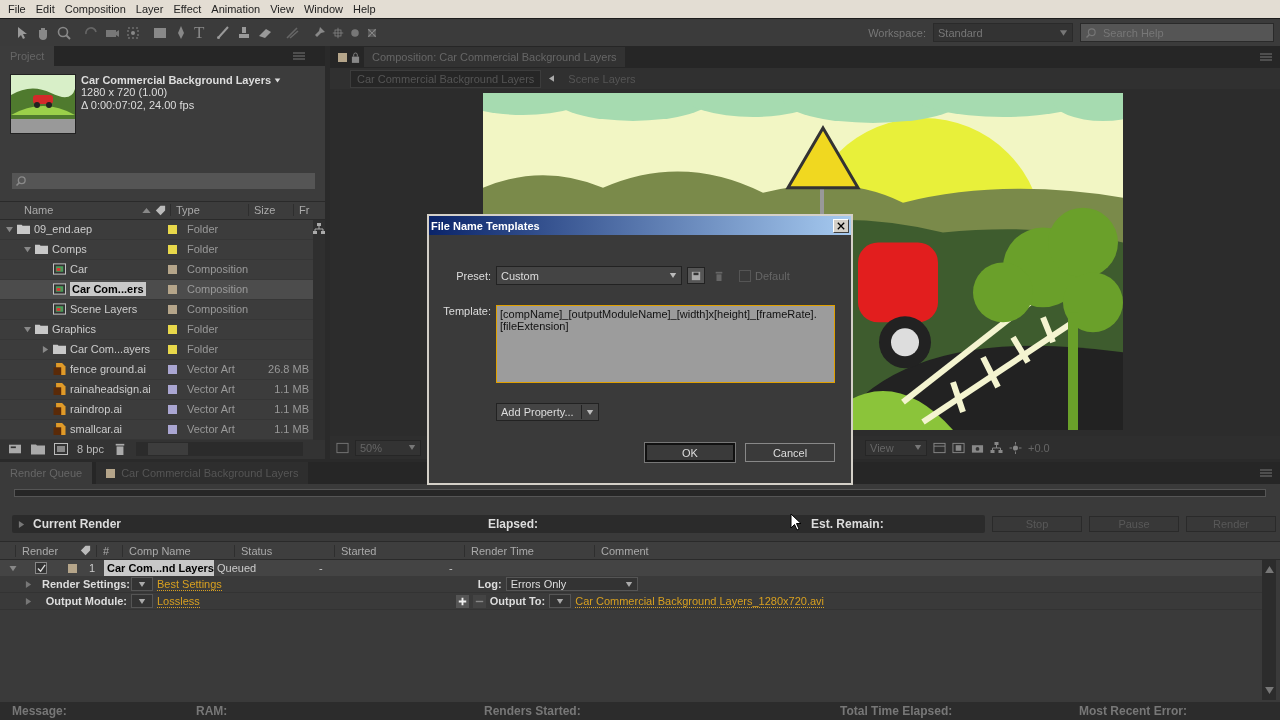 The height and width of the screenshot is (720, 1280). I want to click on project-item-row: smallcar.ai Vector Art 1.1 MB, so click(156, 429).